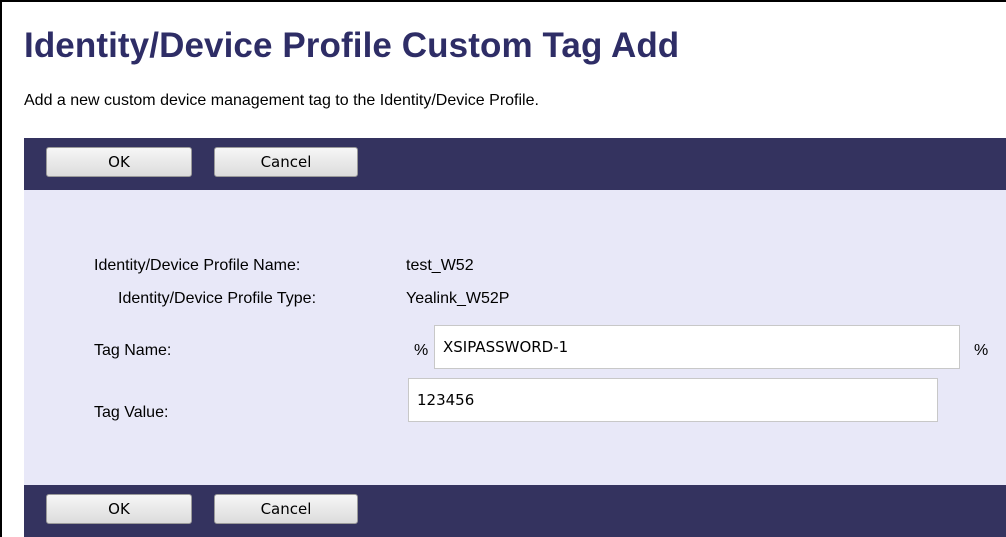 This screenshot has height=537, width=1006. Describe the element at coordinates (440, 265) in the screenshot. I see `profile-name-value: test_W52` at that location.